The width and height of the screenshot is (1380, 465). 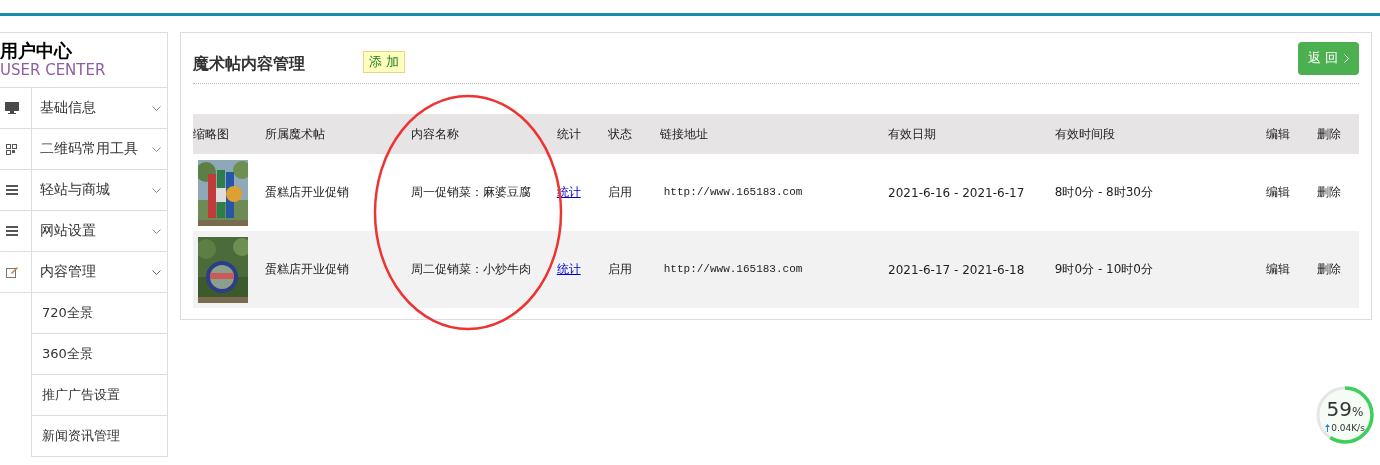 I want to click on submenu-item: 720全景, so click(x=99, y=313).